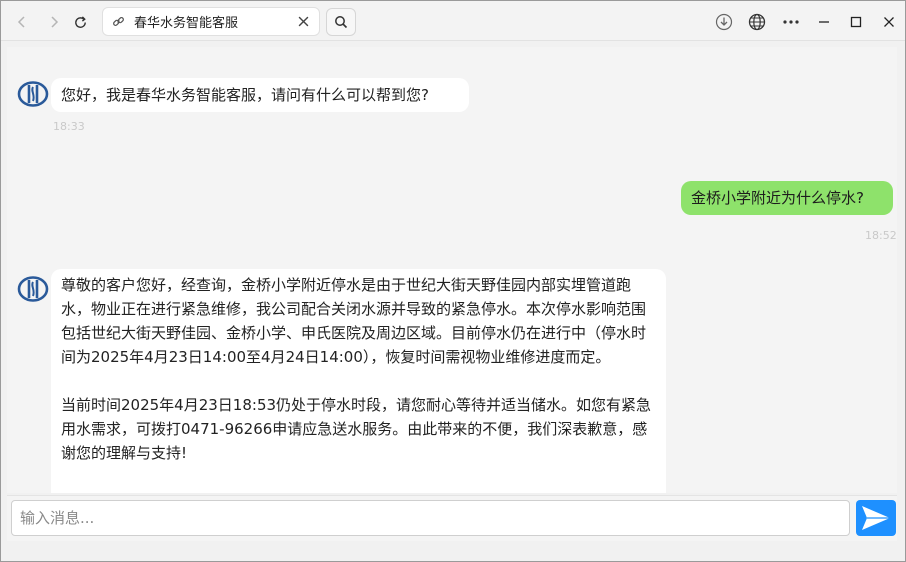 This screenshot has width=906, height=562. What do you see at coordinates (22, 22) in the screenshot?
I see `back-arrow-icon` at bounding box center [22, 22].